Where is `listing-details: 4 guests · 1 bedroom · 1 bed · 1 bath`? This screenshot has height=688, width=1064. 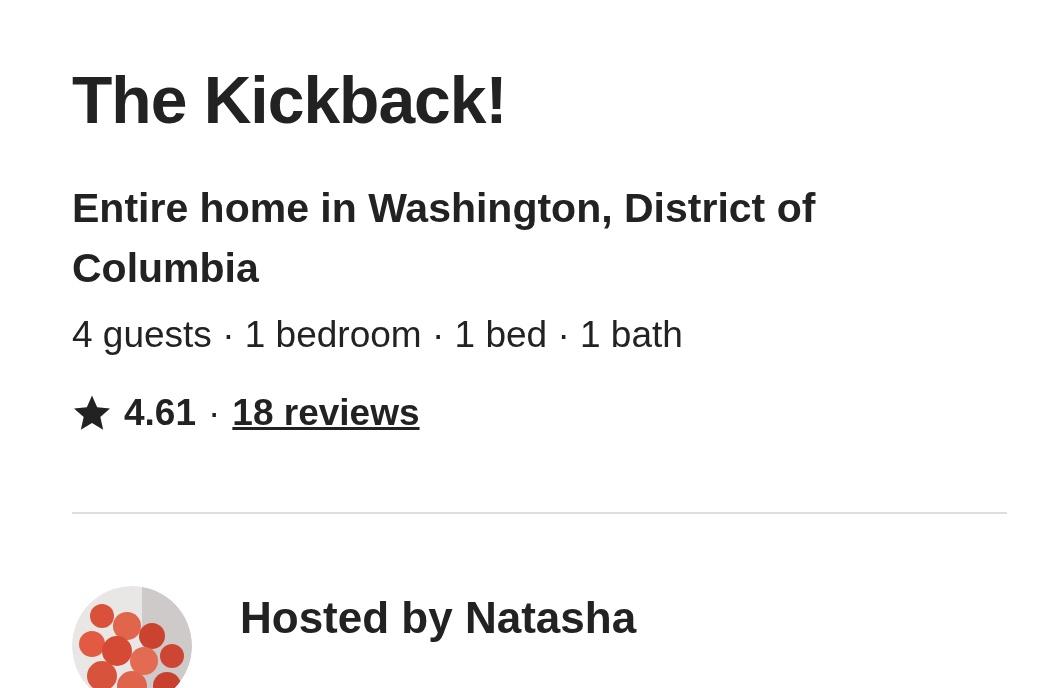 listing-details: 4 guests · 1 bedroom · 1 bed · 1 bath is located at coordinates (378, 335).